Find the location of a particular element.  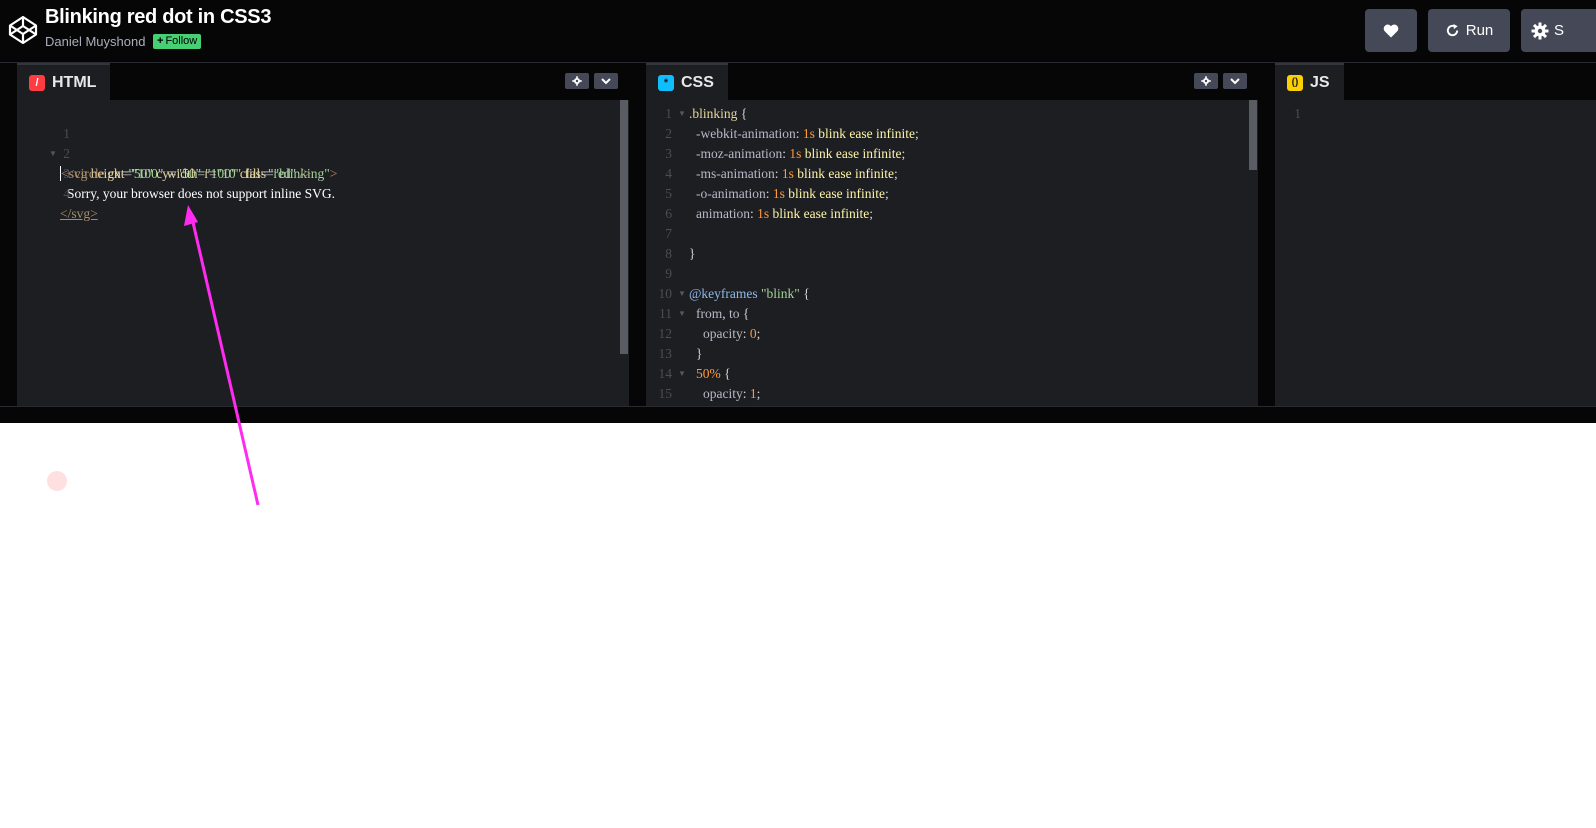

follow-button: + Follow is located at coordinates (177, 41).